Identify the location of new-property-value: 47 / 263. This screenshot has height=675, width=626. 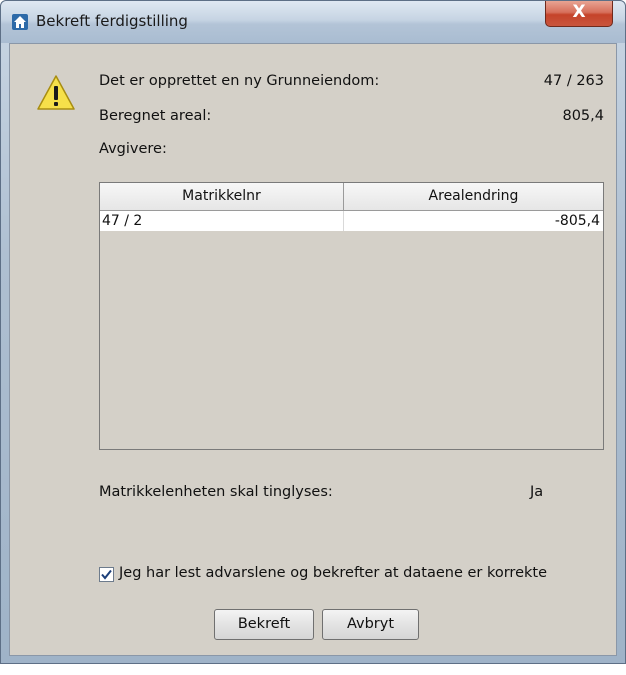
(573, 81).